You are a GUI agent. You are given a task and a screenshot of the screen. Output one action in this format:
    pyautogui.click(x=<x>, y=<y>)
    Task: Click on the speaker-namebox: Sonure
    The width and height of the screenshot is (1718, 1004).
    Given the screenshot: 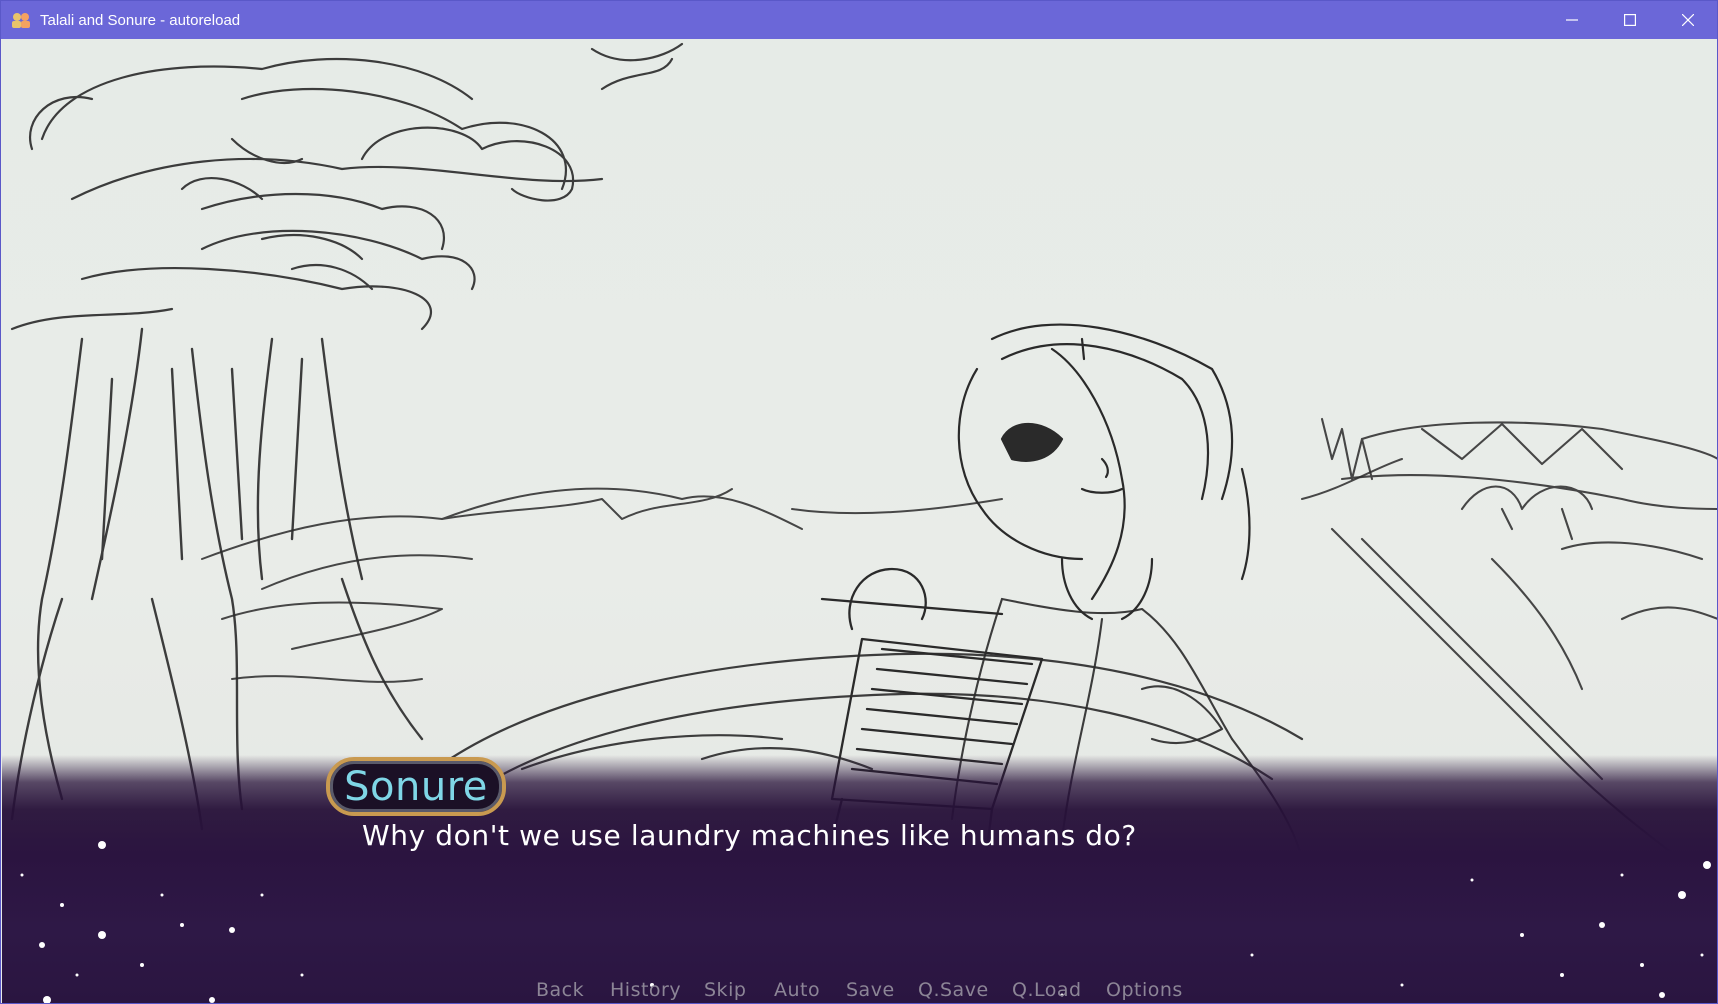 What is the action you would take?
    pyautogui.click(x=416, y=786)
    